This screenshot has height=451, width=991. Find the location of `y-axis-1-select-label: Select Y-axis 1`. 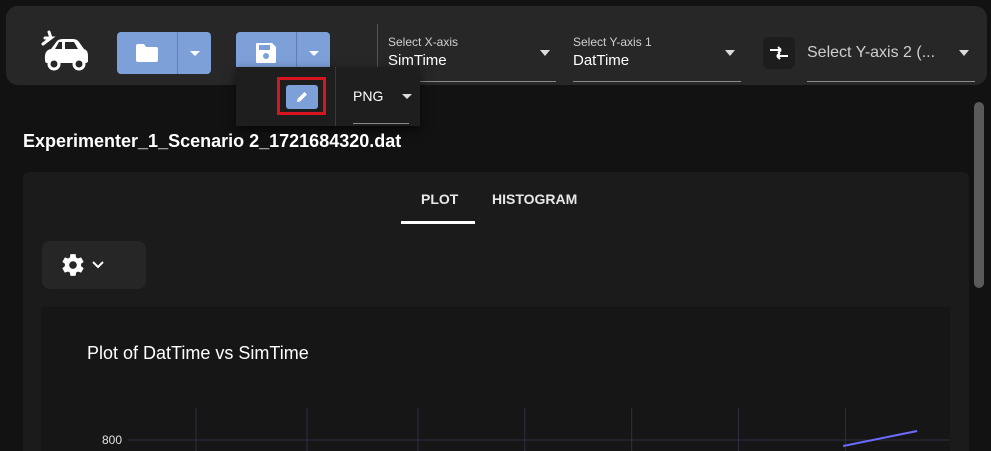

y-axis-1-select-label: Select Y-axis 1 is located at coordinates (612, 42).